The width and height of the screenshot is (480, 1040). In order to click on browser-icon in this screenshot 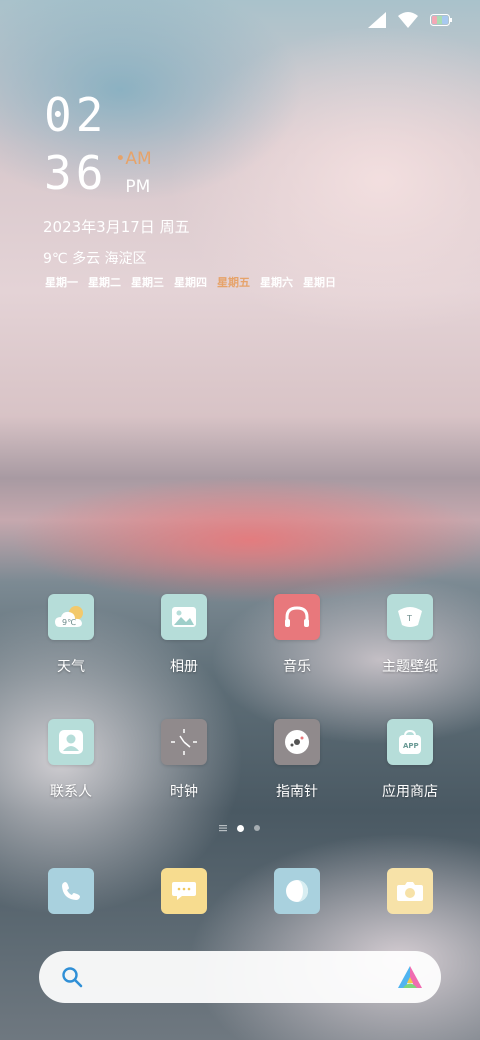, I will do `click(297, 891)`.